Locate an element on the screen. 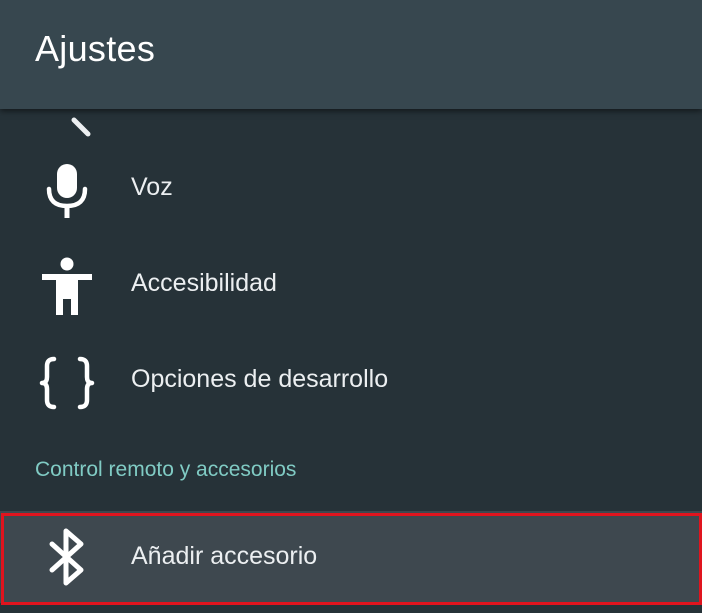 The width and height of the screenshot is (702, 613). settings-item-label: Opciones de desarrollo is located at coordinates (260, 379).